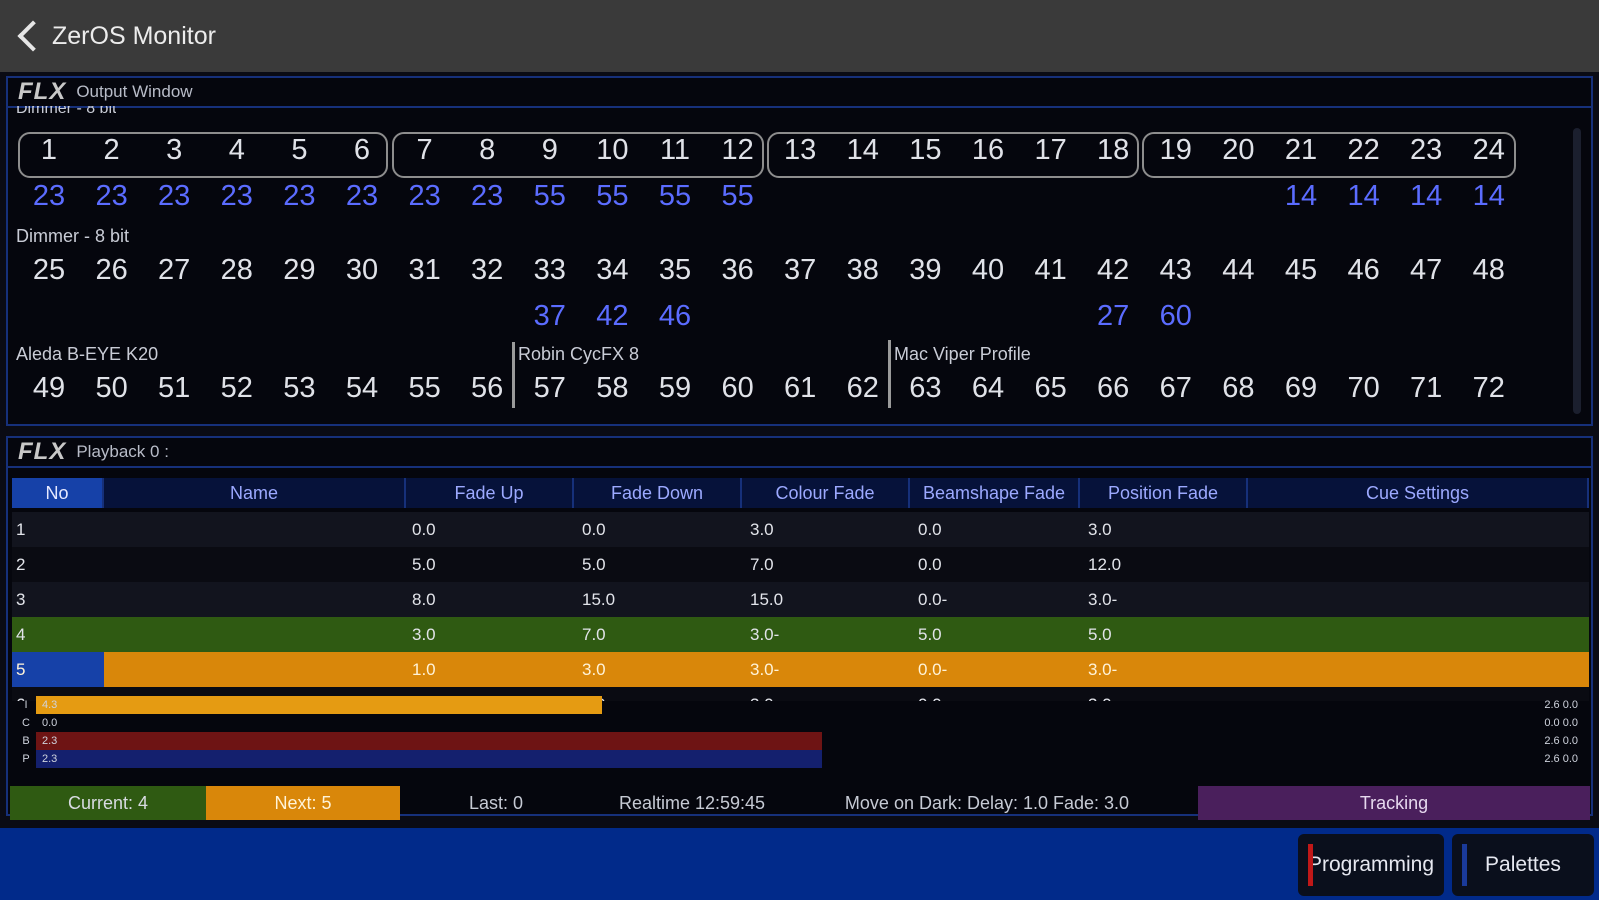 This screenshot has width=1599, height=900. What do you see at coordinates (1301, 270) in the screenshot?
I see `channel-number: 45` at bounding box center [1301, 270].